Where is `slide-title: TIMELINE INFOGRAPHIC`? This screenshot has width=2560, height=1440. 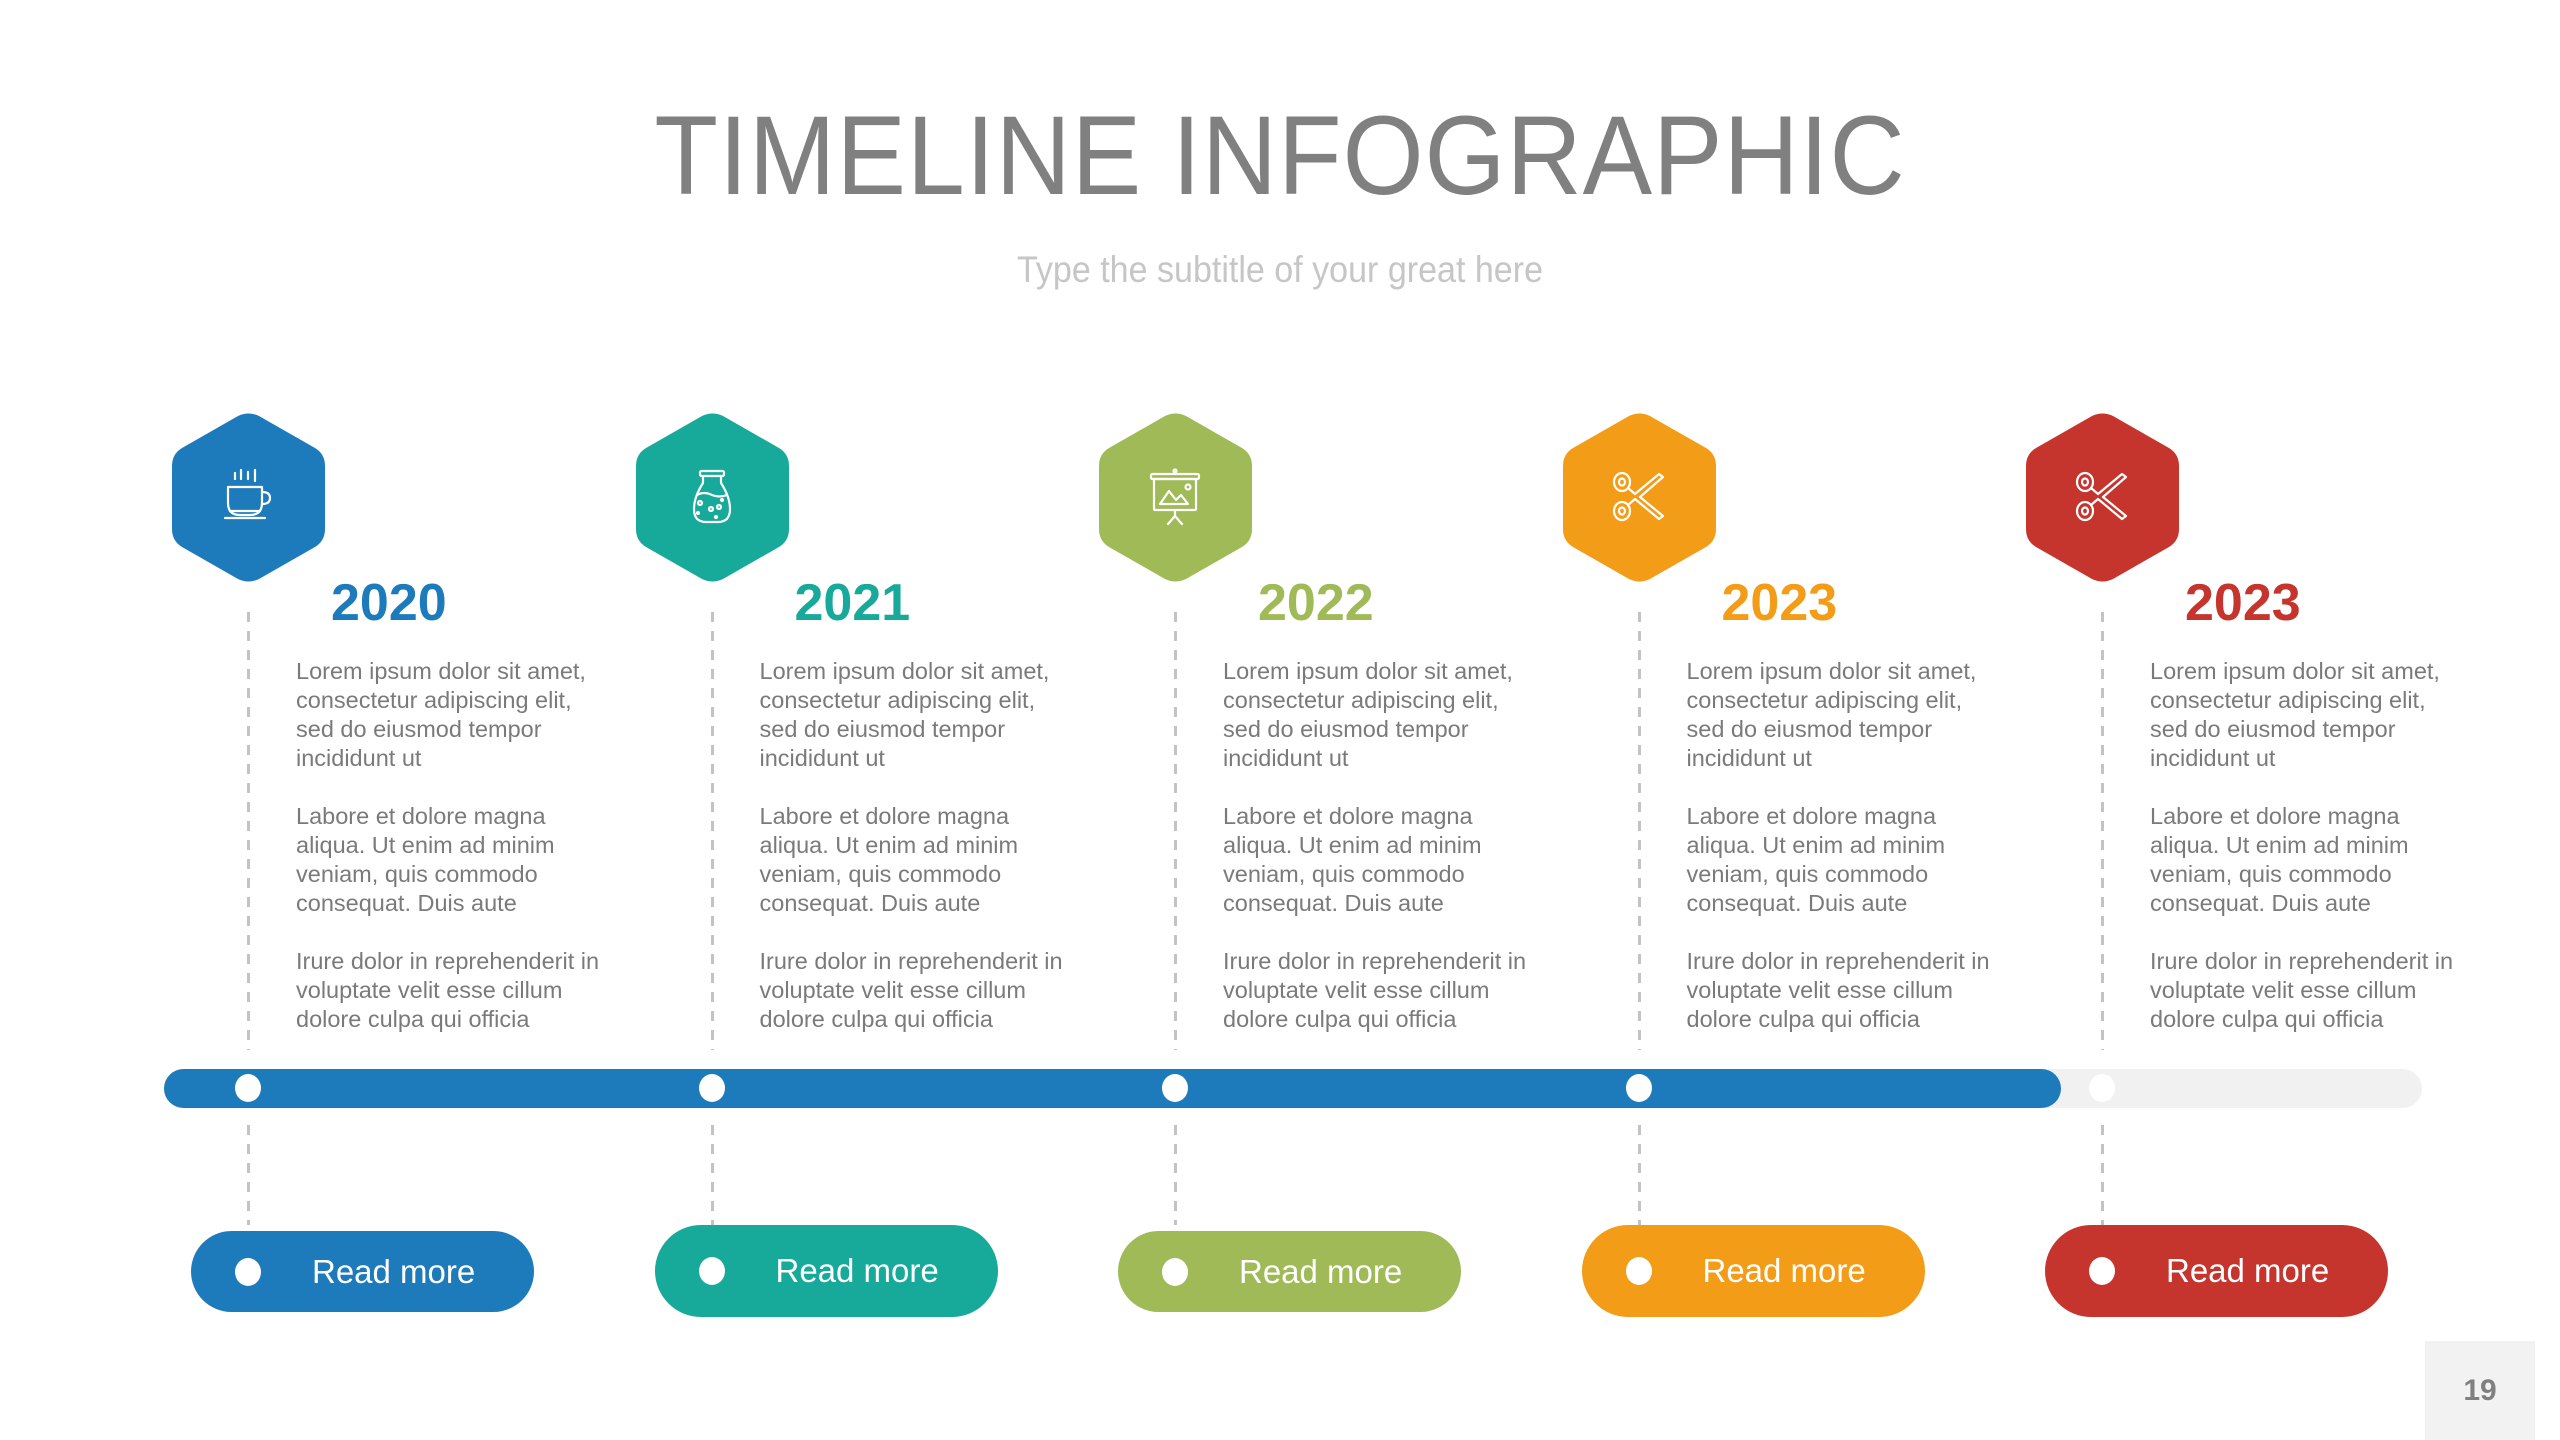
slide-title: TIMELINE INFOGRAPHIC is located at coordinates (1280, 155).